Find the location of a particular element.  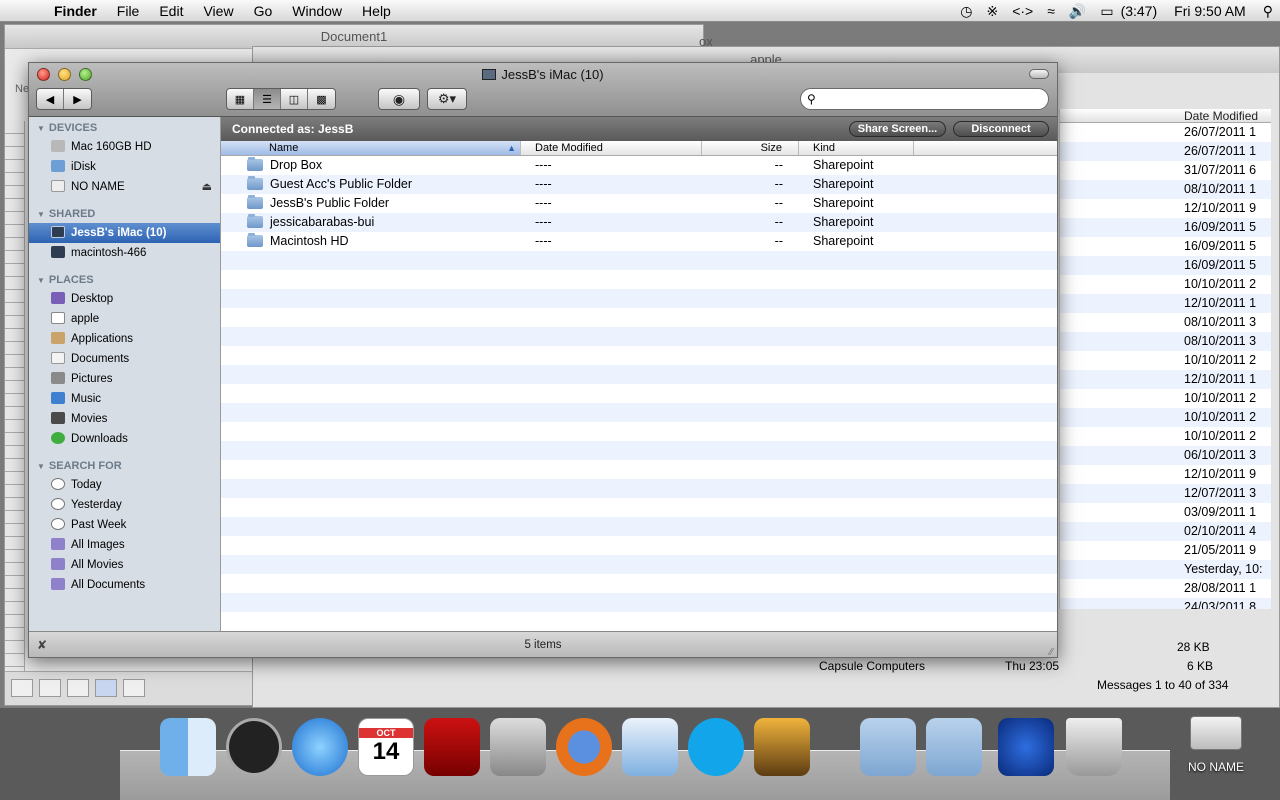

documents-folder-icon is located at coordinates (954, 747).